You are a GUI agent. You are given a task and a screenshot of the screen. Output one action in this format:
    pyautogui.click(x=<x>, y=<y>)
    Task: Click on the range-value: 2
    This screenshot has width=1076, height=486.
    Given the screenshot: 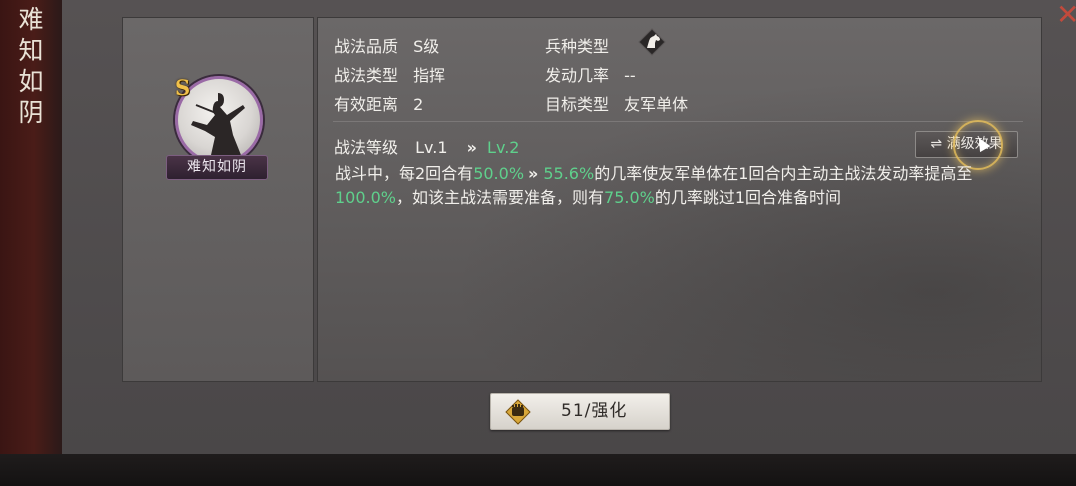 What is the action you would take?
    pyautogui.click(x=418, y=104)
    